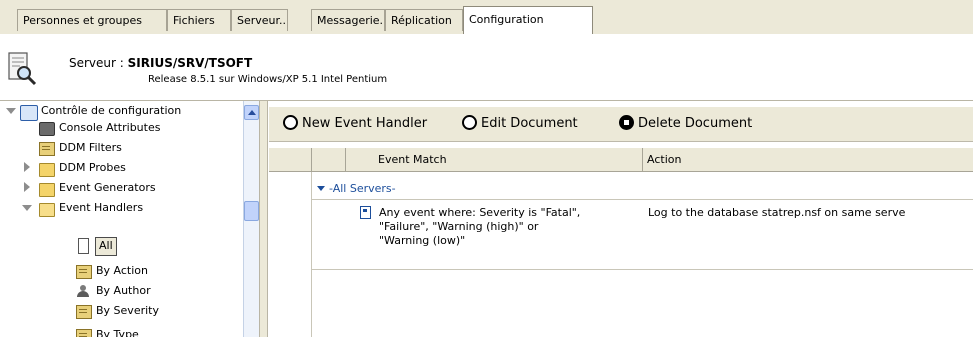  I want to click on view-column-header: Event Match Action, so click(621, 160).